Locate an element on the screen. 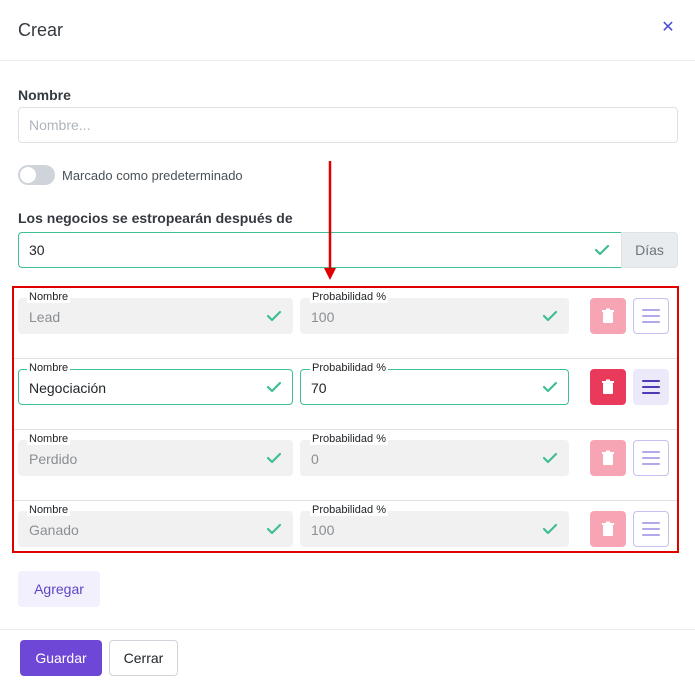 The width and height of the screenshot is (695, 685). close-icon: ✕ is located at coordinates (668, 28).